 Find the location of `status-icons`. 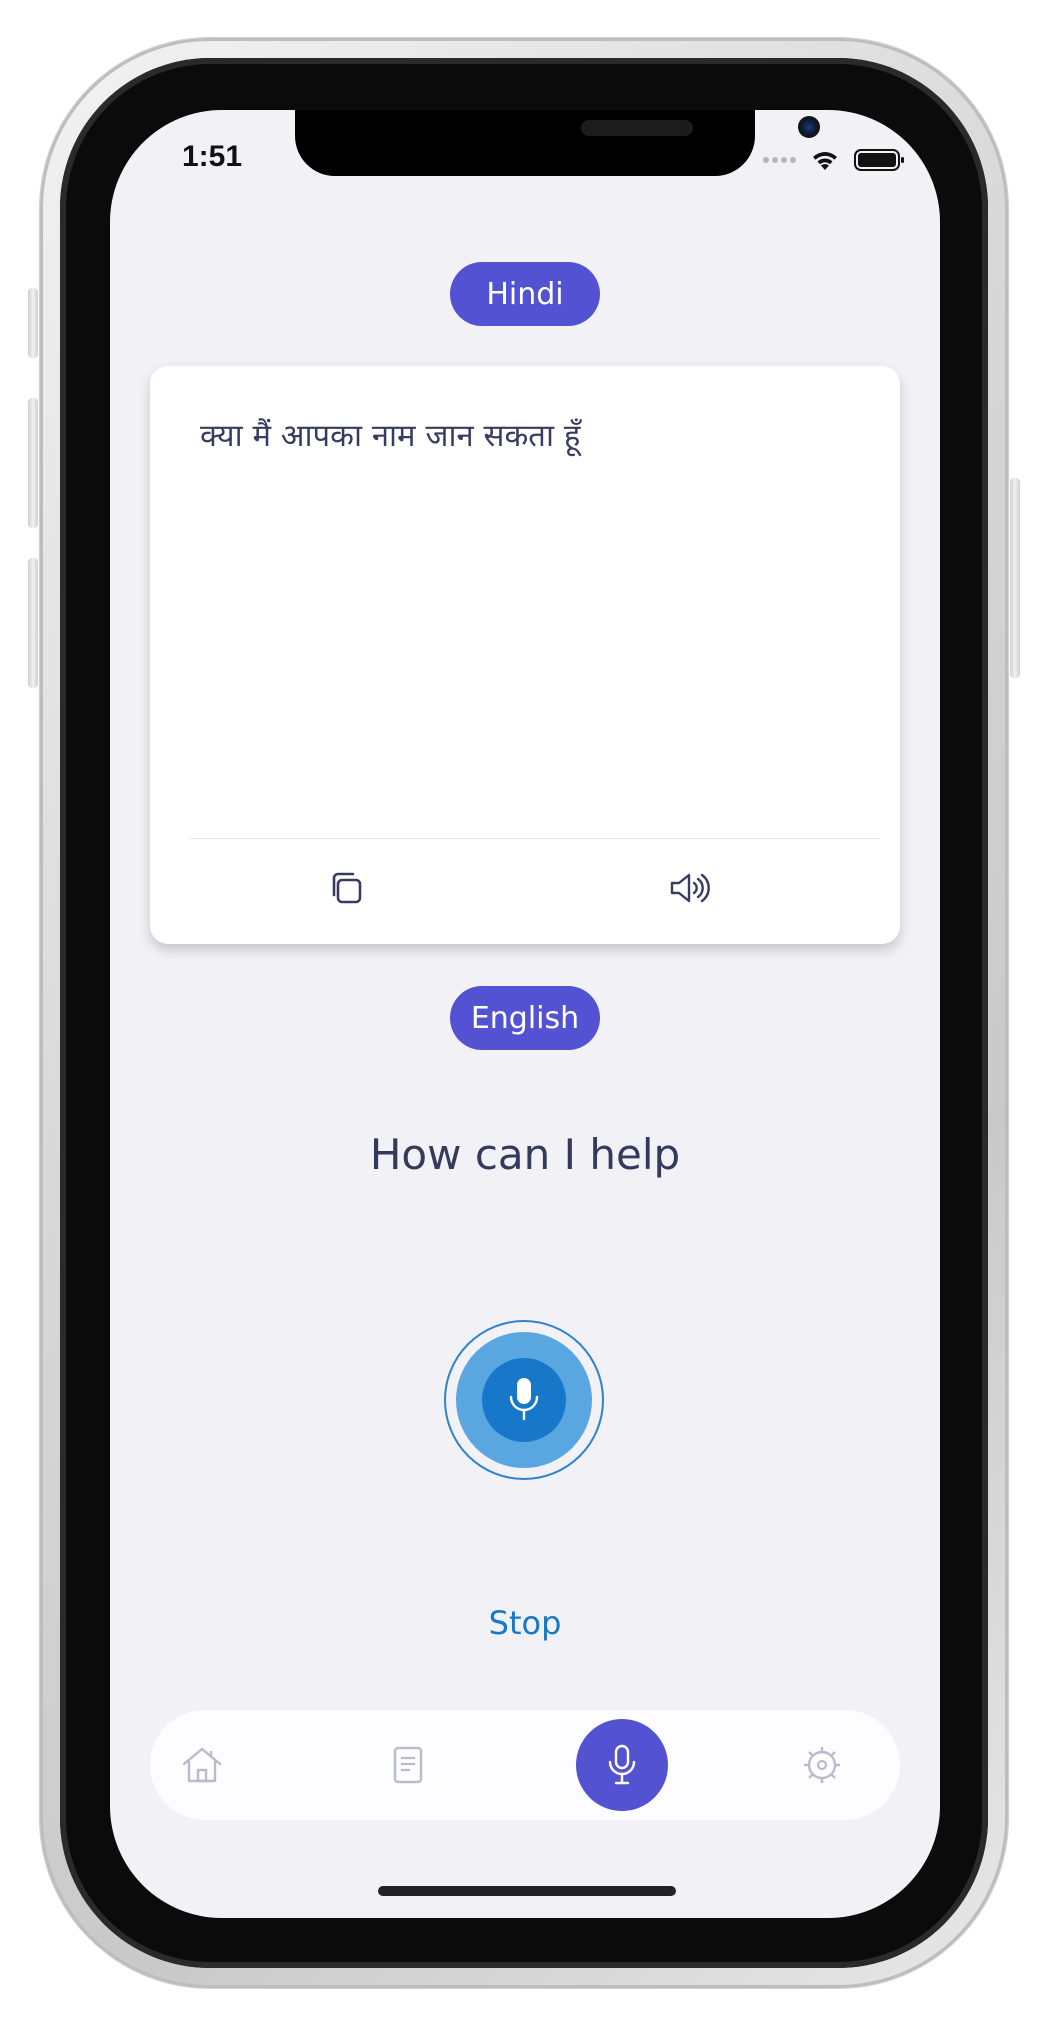

status-icons is located at coordinates (834, 160).